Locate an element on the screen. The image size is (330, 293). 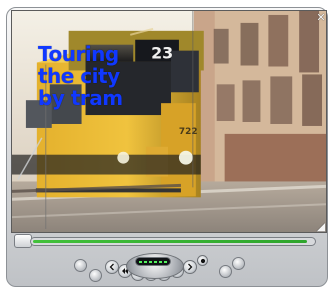
time-display is located at coordinates (153, 261).